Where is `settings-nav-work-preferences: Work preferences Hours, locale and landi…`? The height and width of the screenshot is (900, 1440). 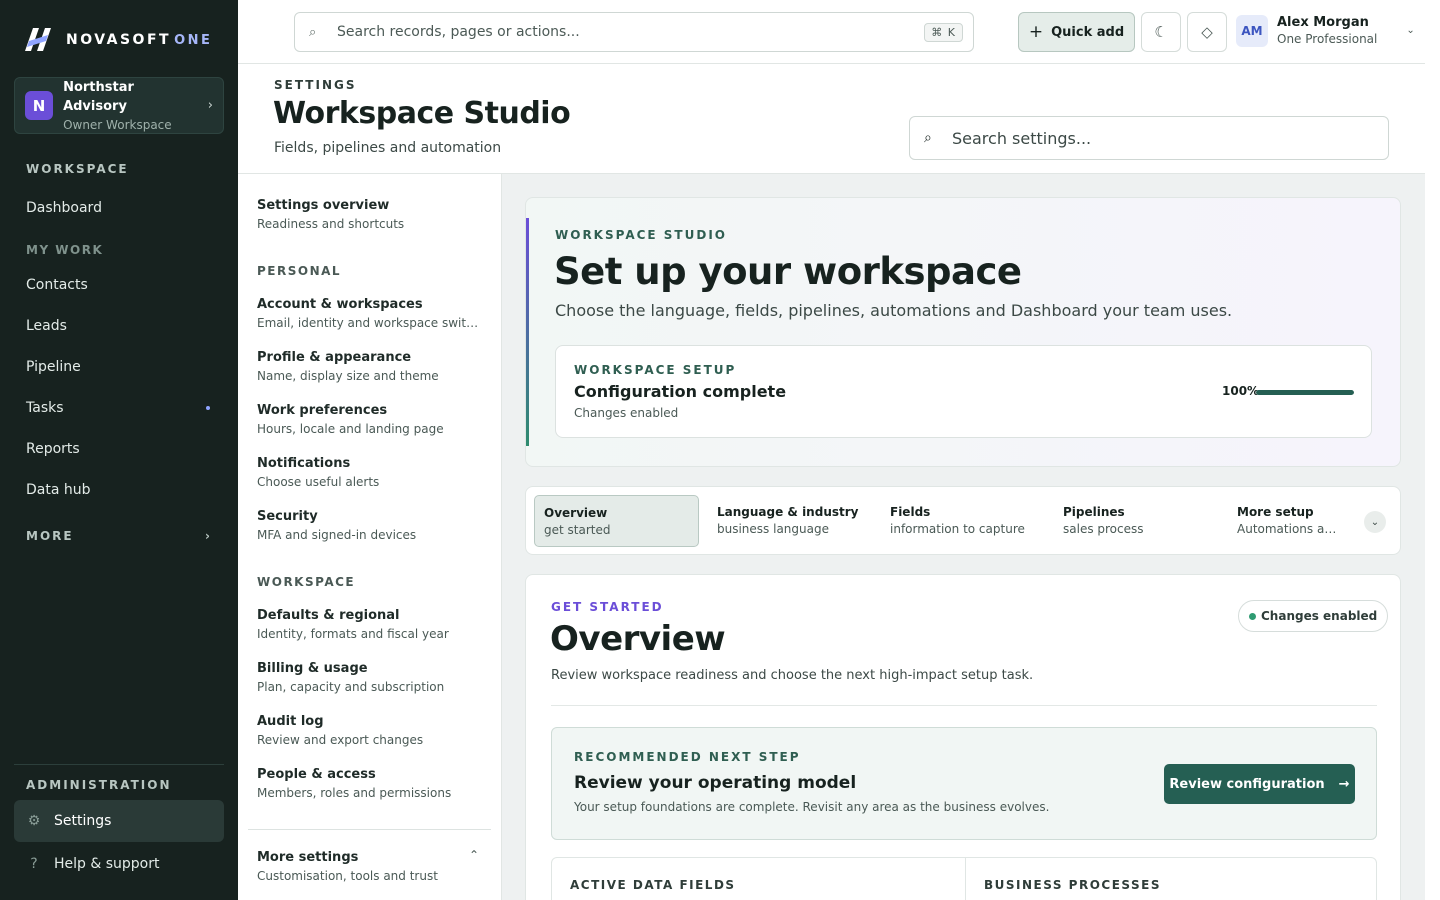 settings-nav-work-preferences: Work preferences Hours, locale and landi… is located at coordinates (369, 420).